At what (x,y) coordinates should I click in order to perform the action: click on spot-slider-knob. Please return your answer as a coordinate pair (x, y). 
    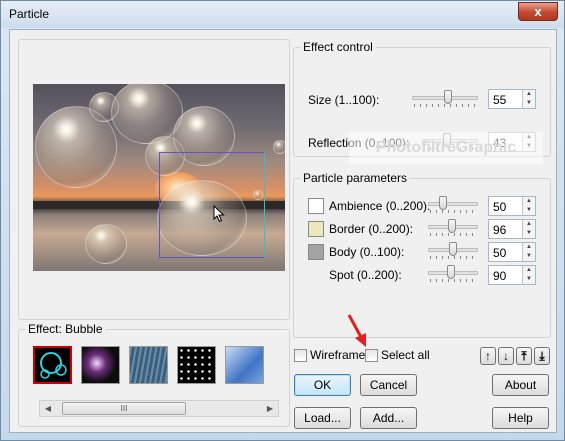
    Looking at the image, I should click on (451, 272).